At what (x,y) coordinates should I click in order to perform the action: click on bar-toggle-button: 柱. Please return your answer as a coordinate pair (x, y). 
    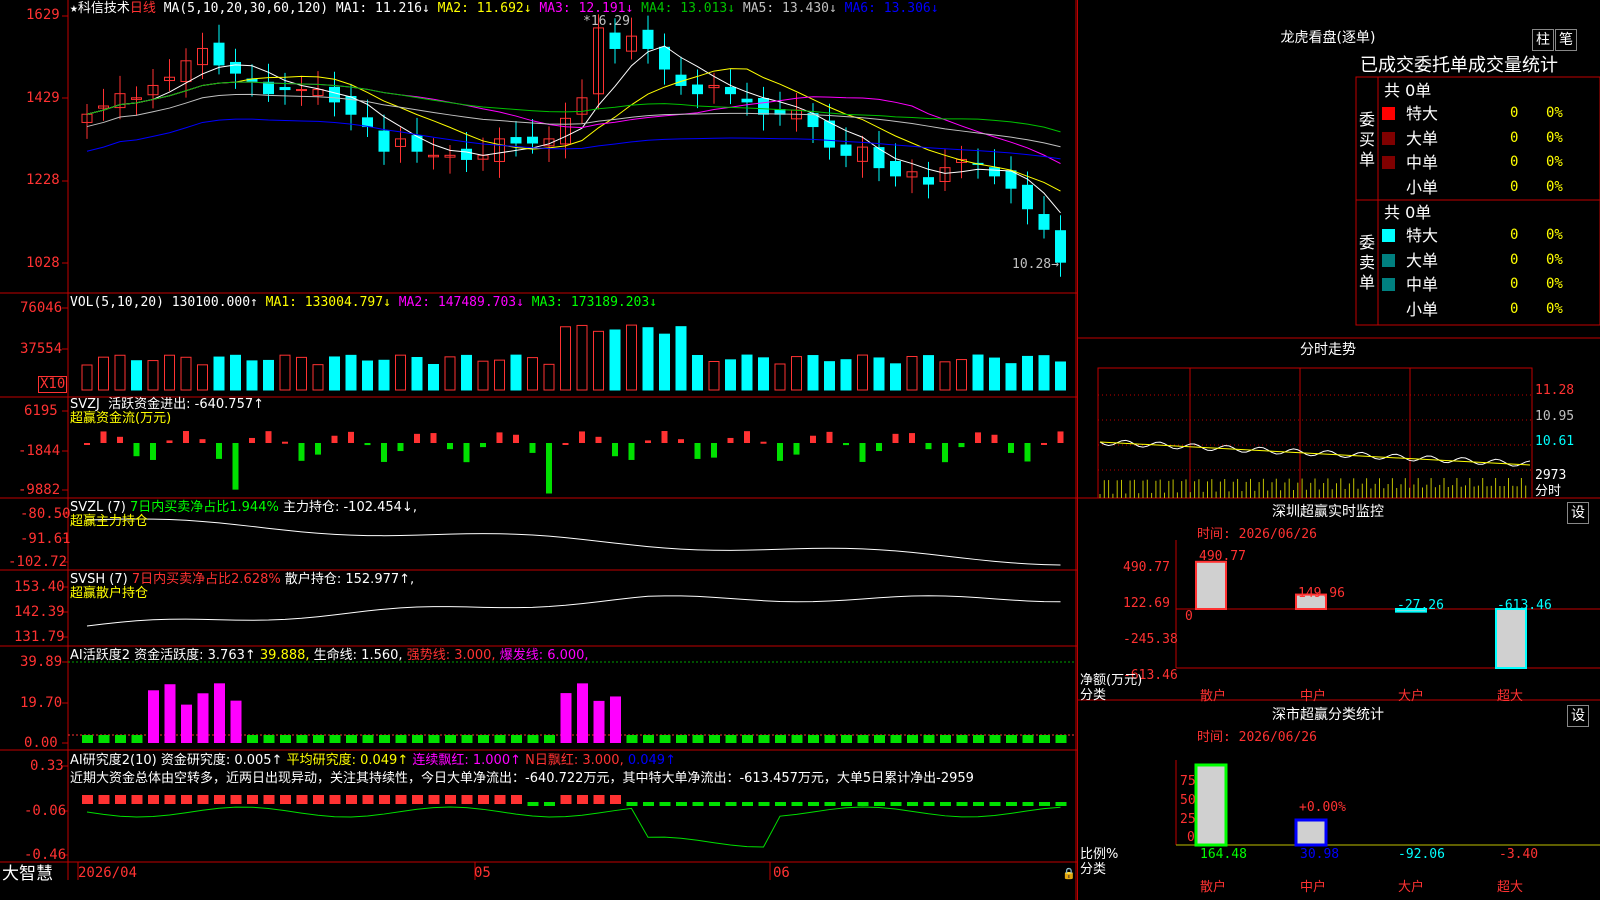
    Looking at the image, I should click on (1543, 40).